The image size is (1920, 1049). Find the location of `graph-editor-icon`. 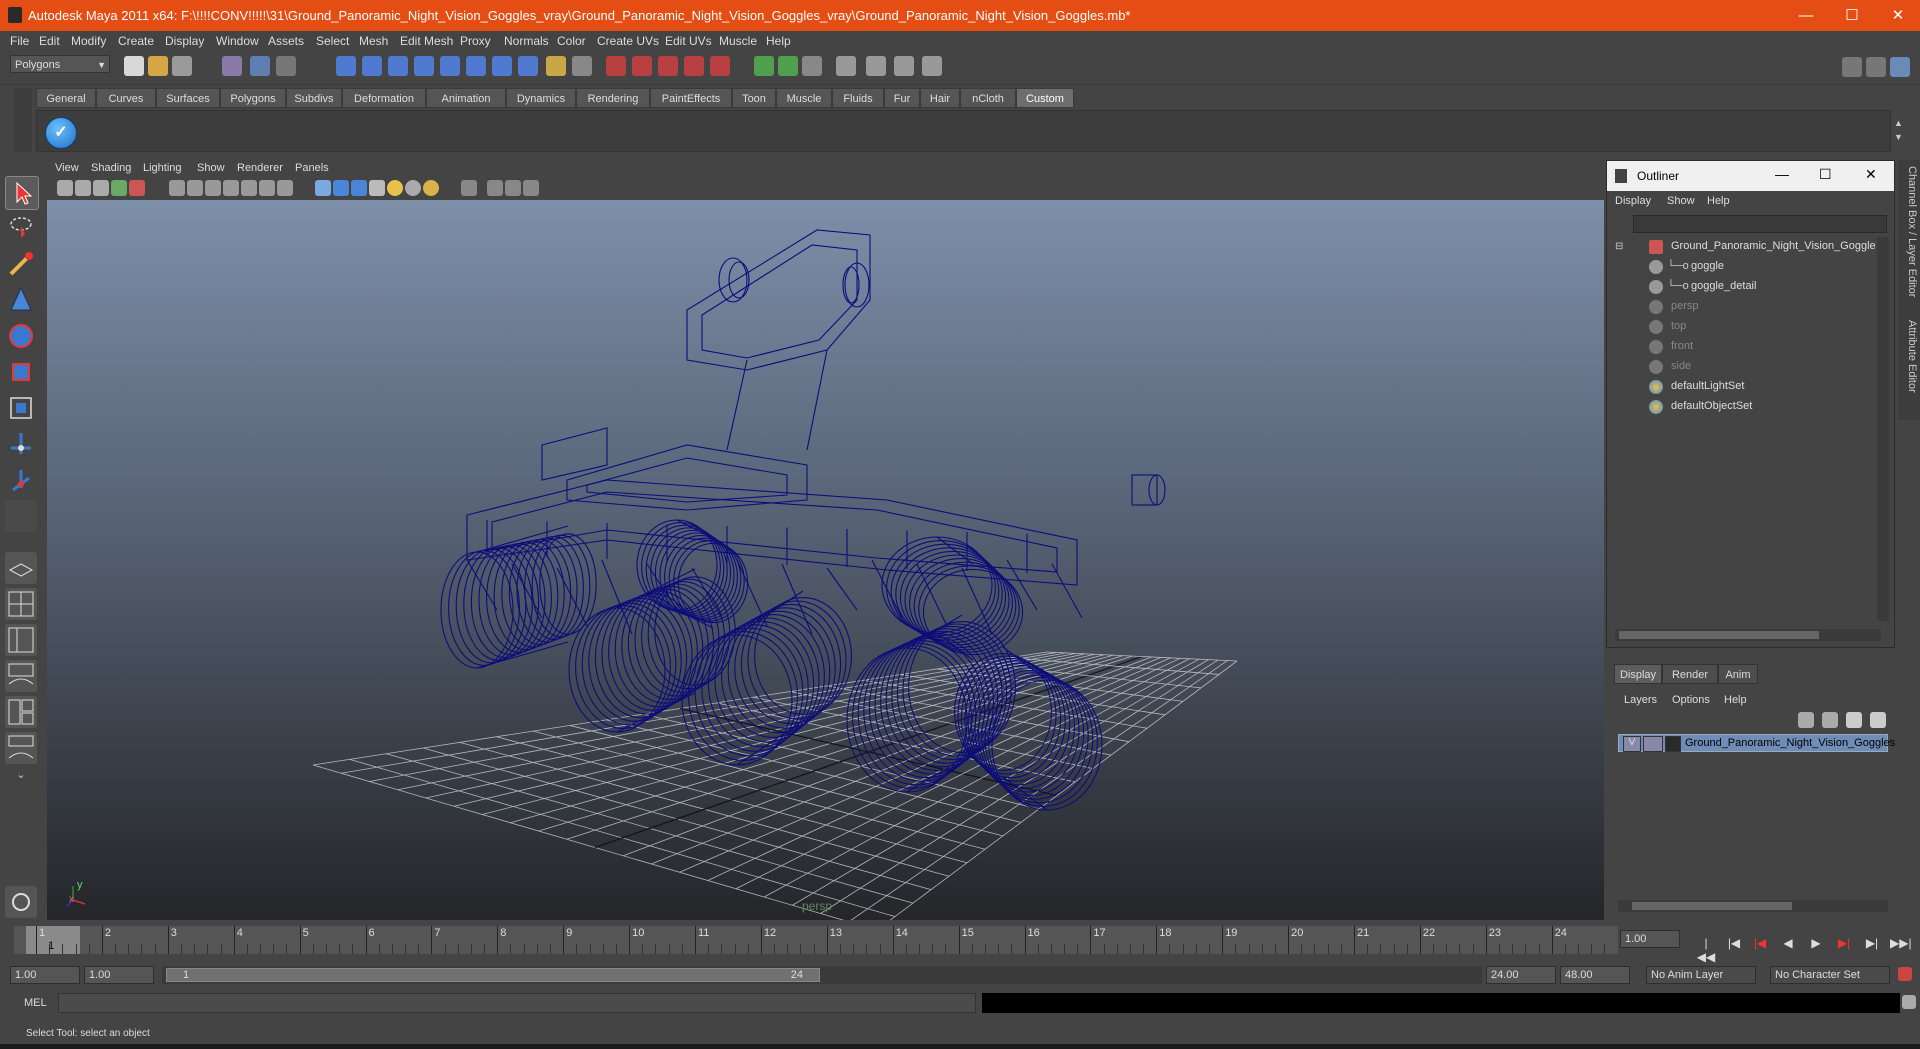

graph-editor-icon is located at coordinates (876, 66).